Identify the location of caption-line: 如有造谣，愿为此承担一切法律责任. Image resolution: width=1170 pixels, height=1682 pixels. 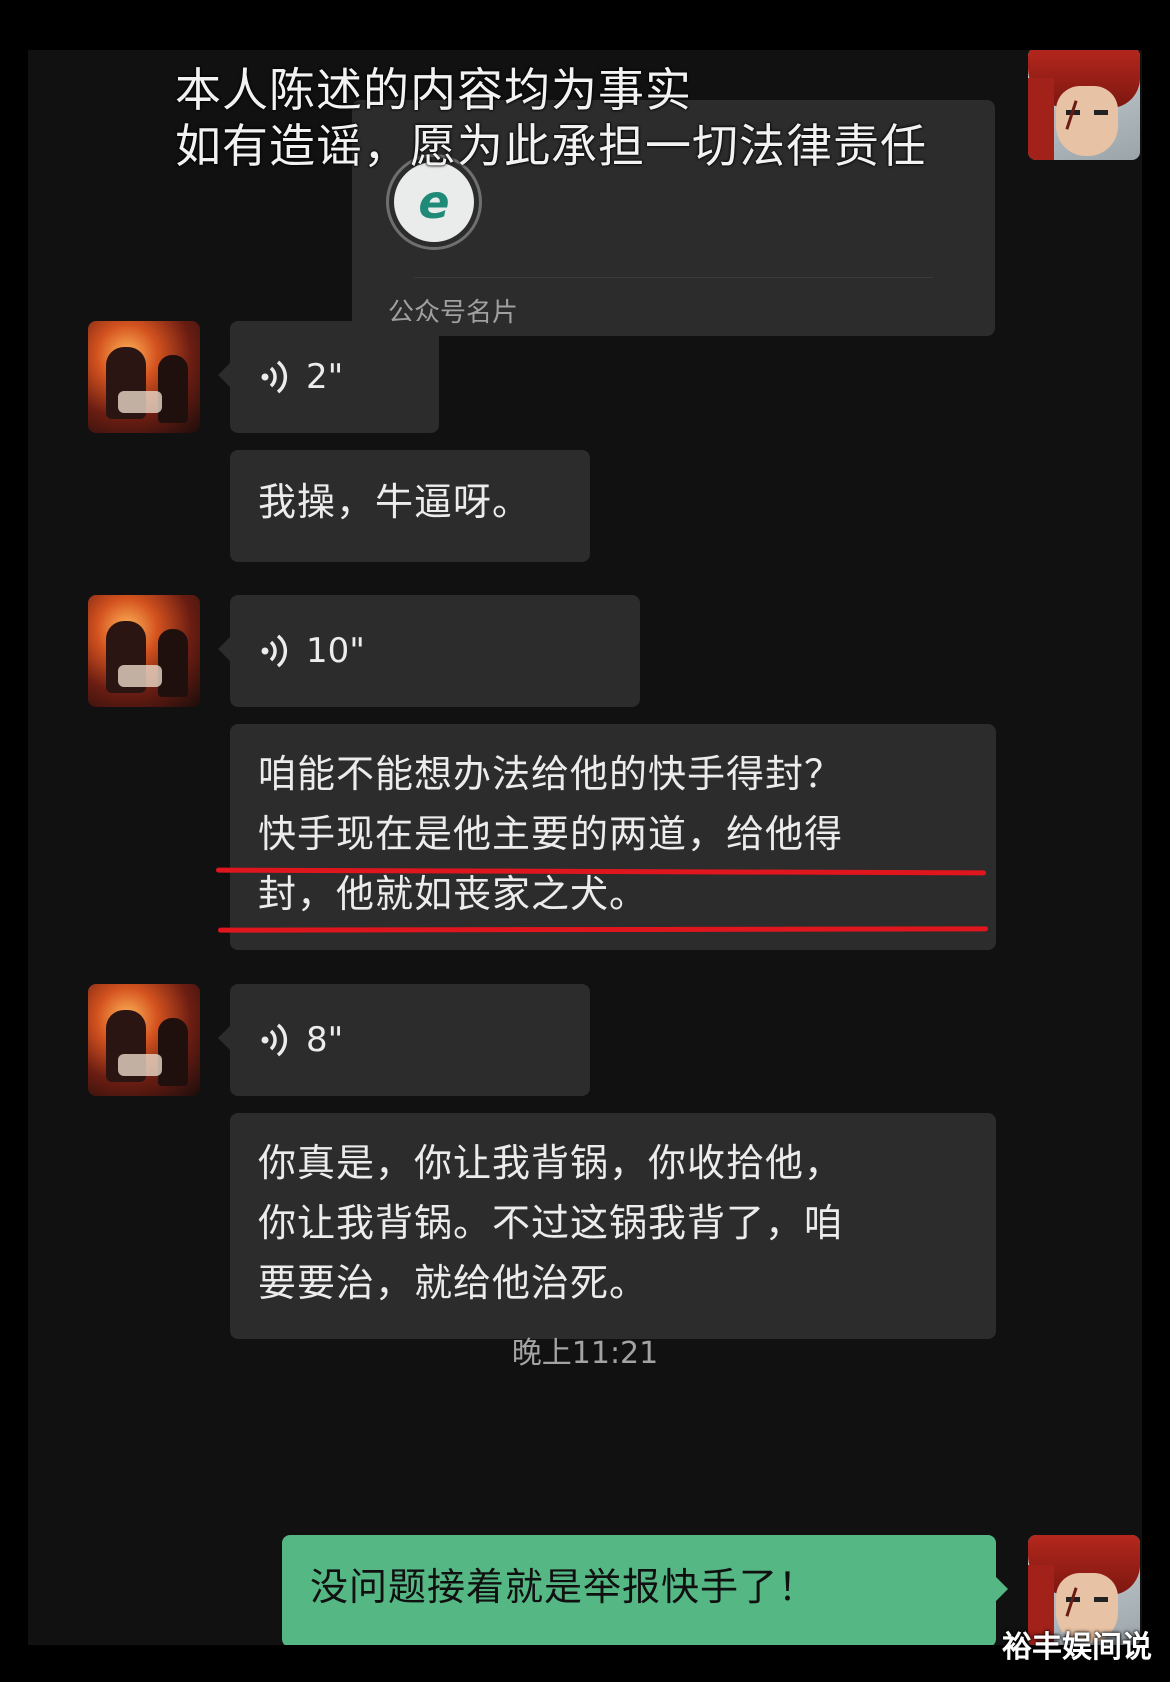
(551, 146).